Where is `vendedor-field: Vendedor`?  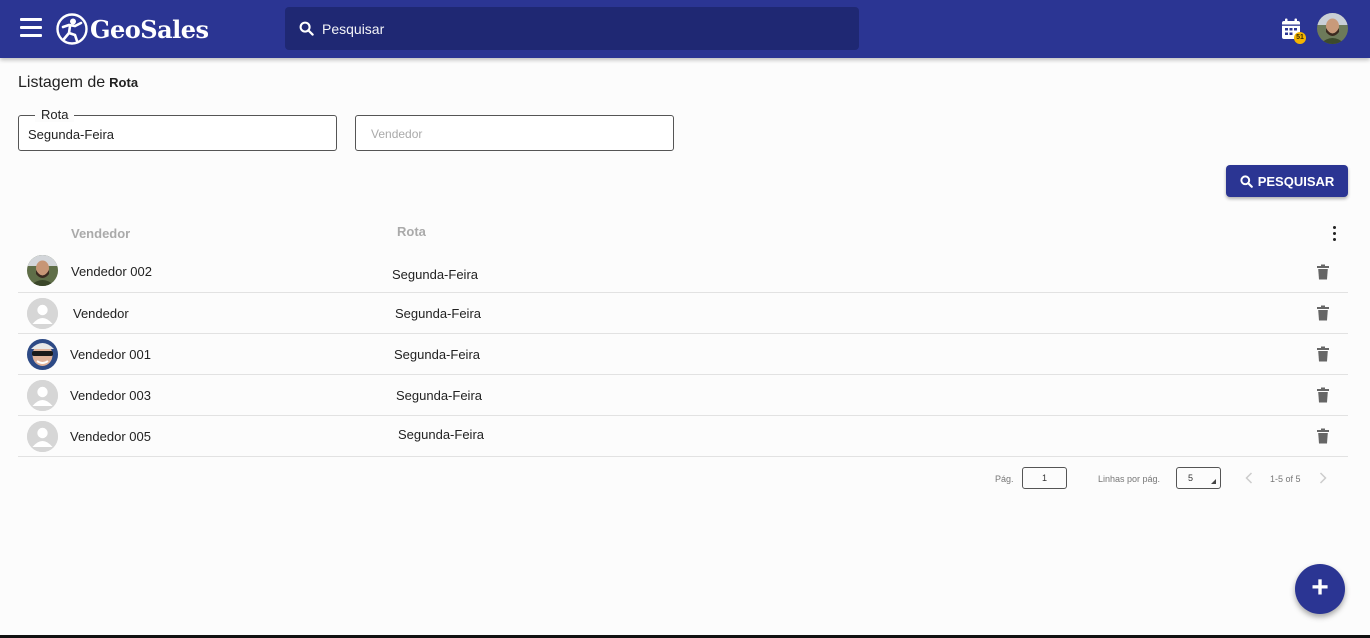
vendedor-field: Vendedor is located at coordinates (514, 133).